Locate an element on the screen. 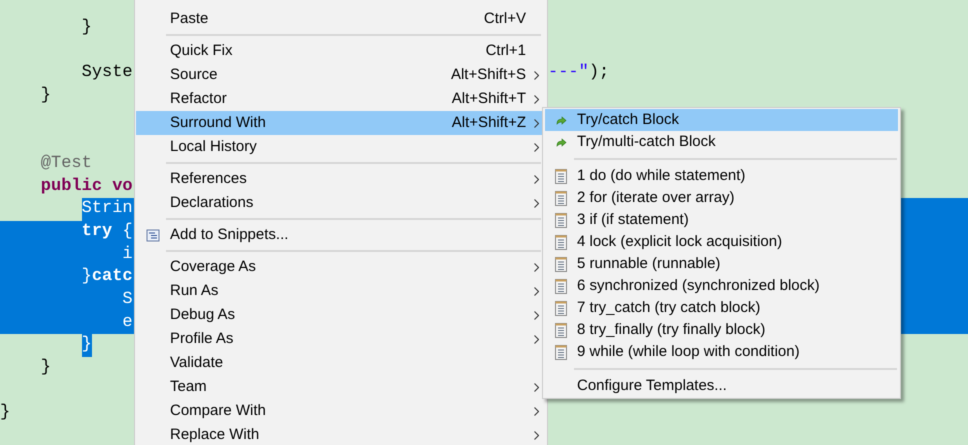 The image size is (968, 445). shortcut-text: Alt+Shift+Z is located at coordinates (489, 122).